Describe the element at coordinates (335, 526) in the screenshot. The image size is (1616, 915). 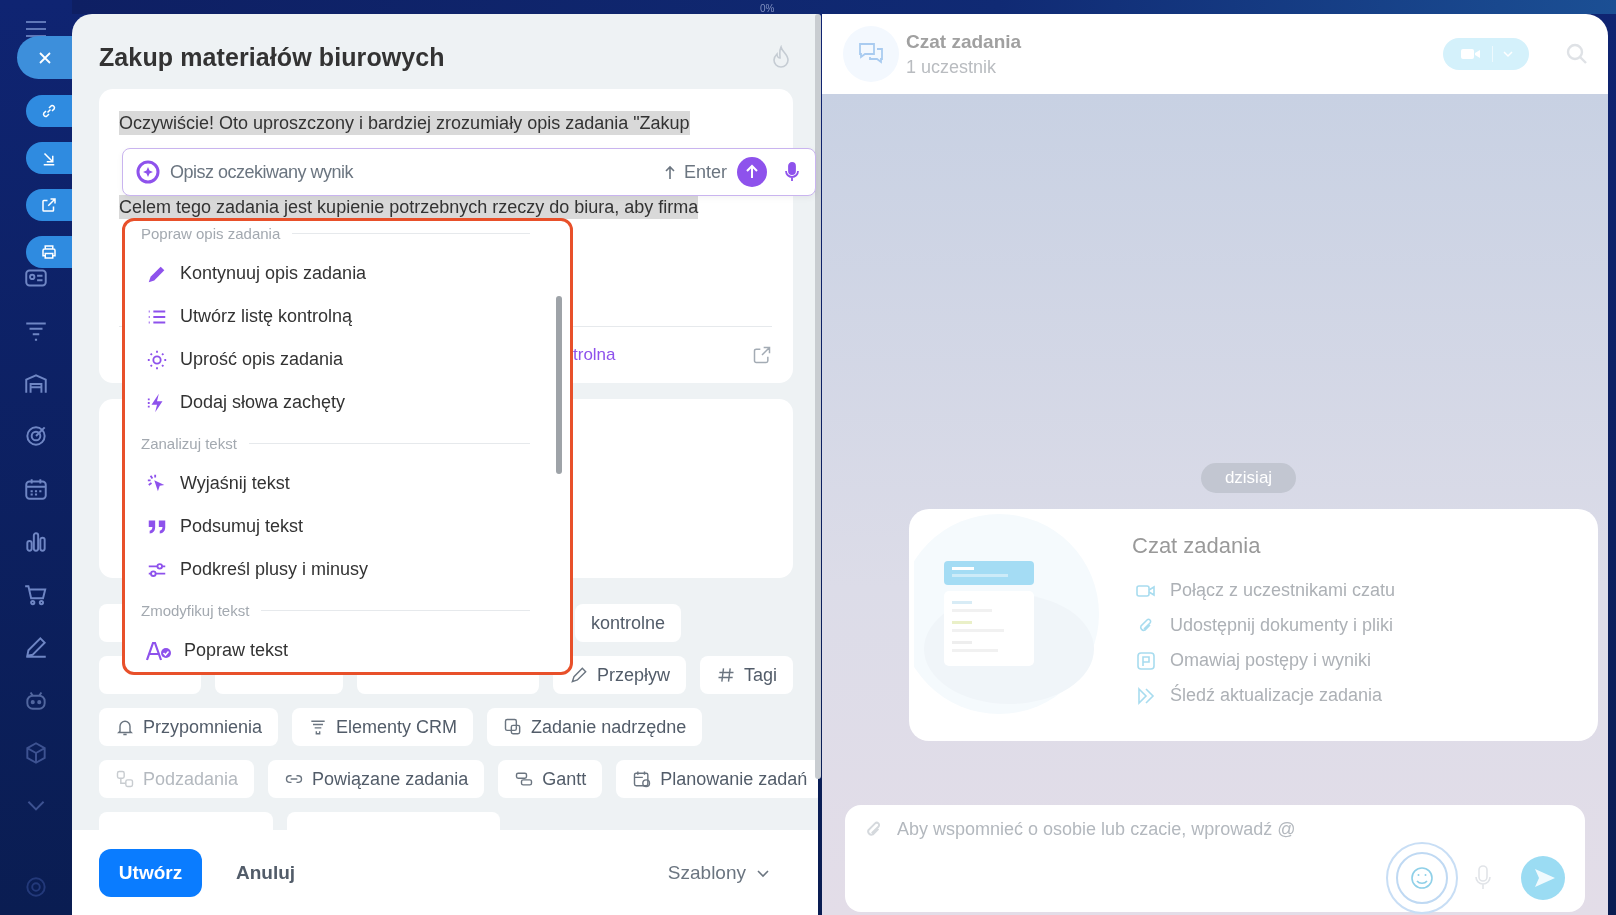
I see `menu-item: Podsumuj tekst` at that location.